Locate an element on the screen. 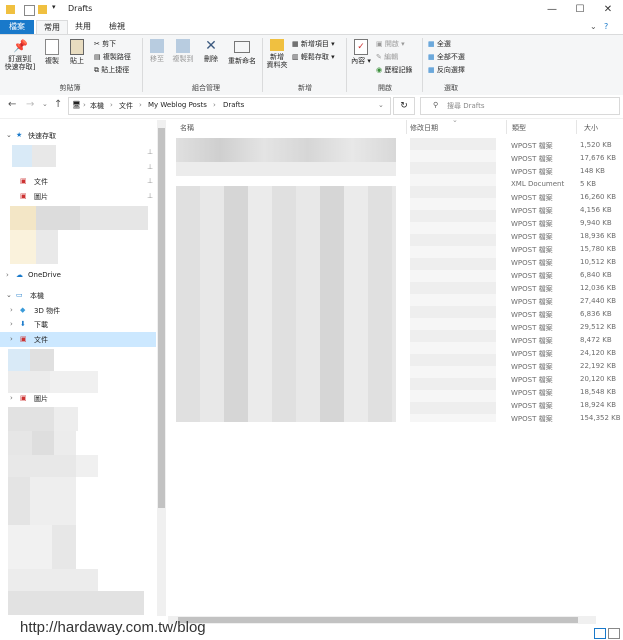 The image size is (623, 640). column-header-name: 名稱 is located at coordinates (187, 128).